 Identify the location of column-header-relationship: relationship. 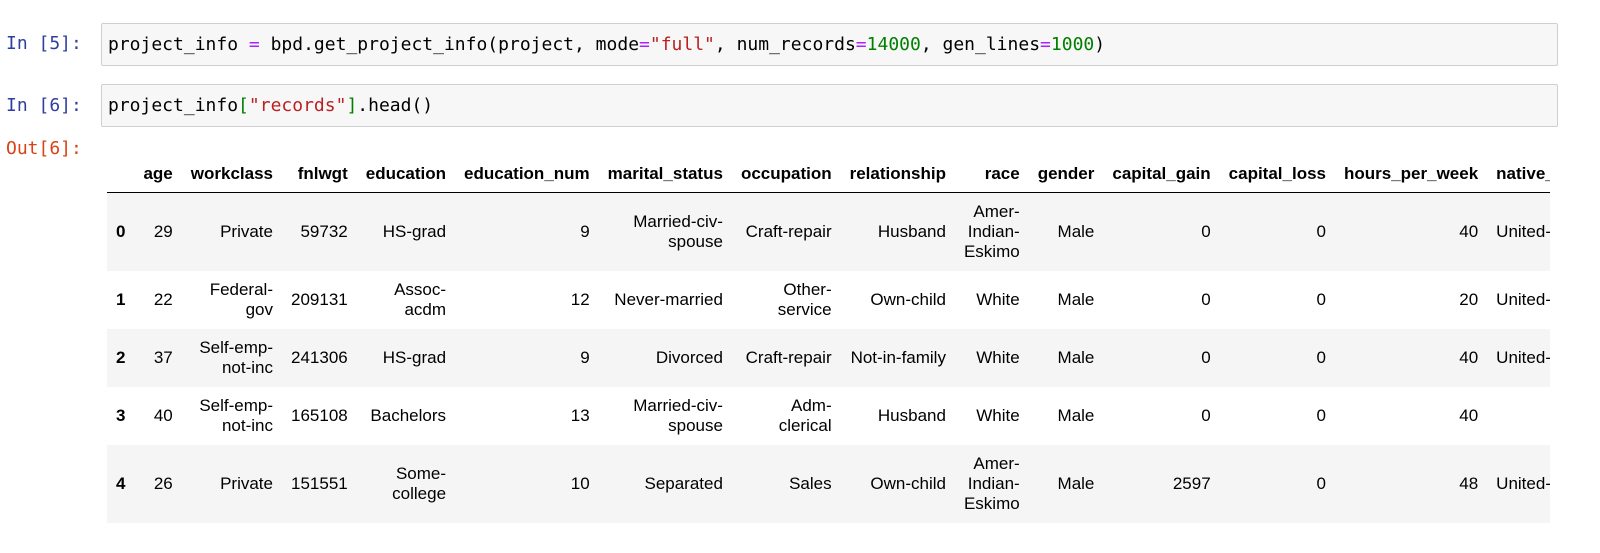
(897, 174).